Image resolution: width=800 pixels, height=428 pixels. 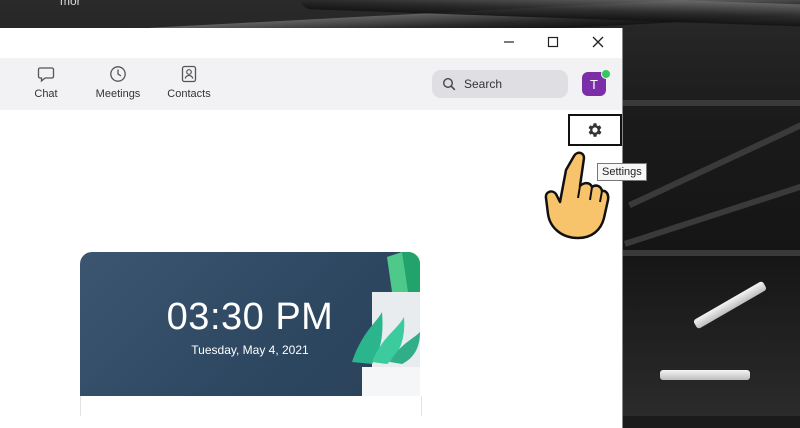 I want to click on maximize-button, so click(x=553, y=42).